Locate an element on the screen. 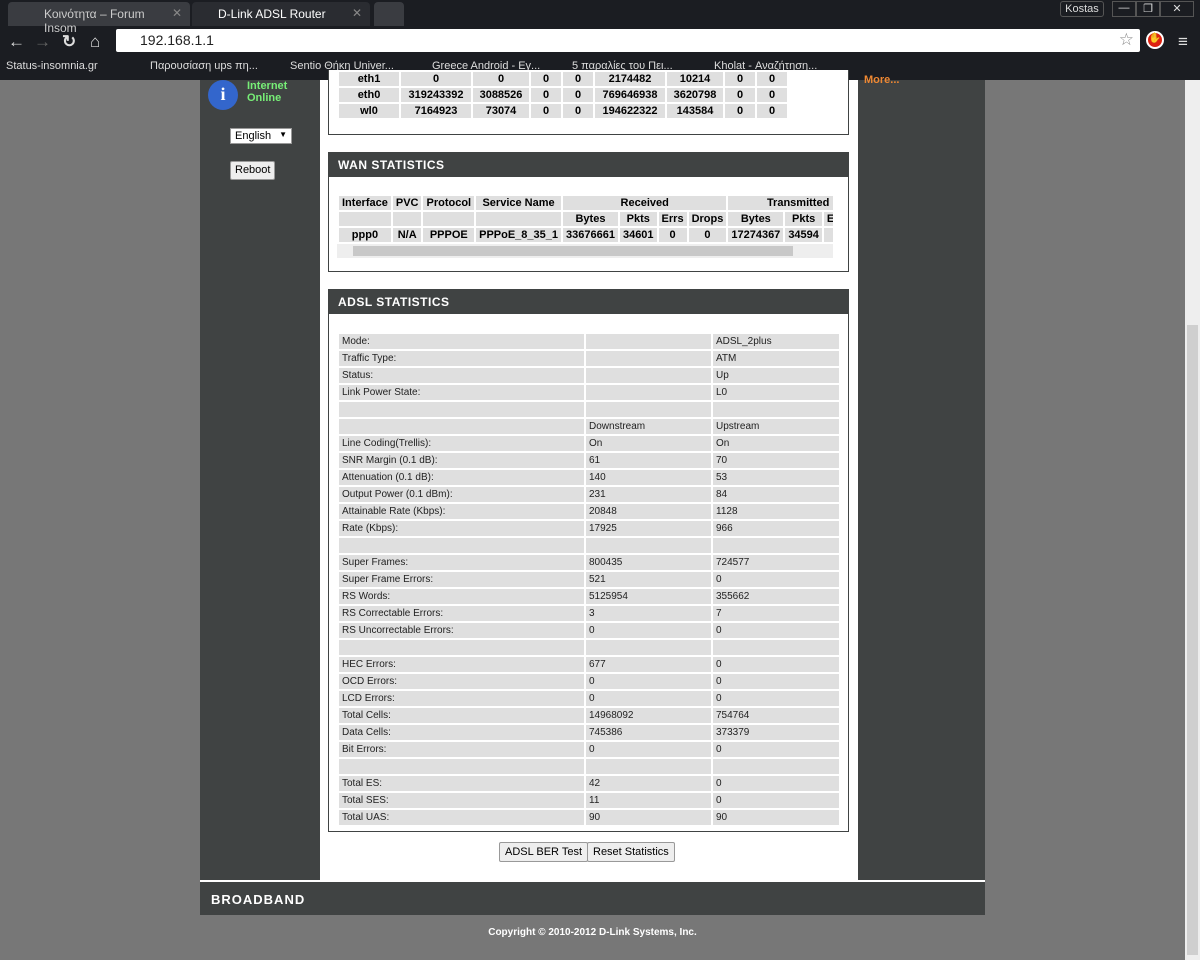  col-subheader: Errs is located at coordinates (672, 219).